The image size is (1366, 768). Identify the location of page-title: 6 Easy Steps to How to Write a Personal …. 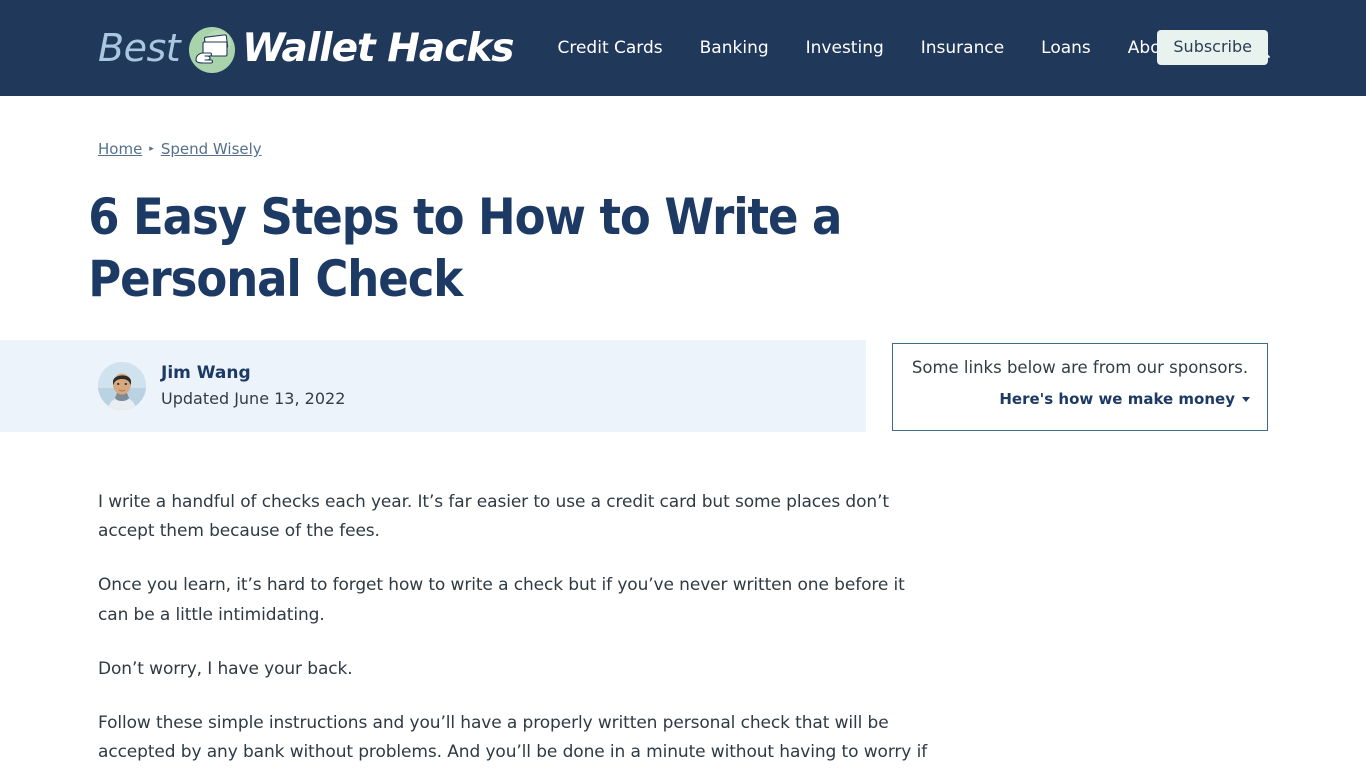
(465, 248).